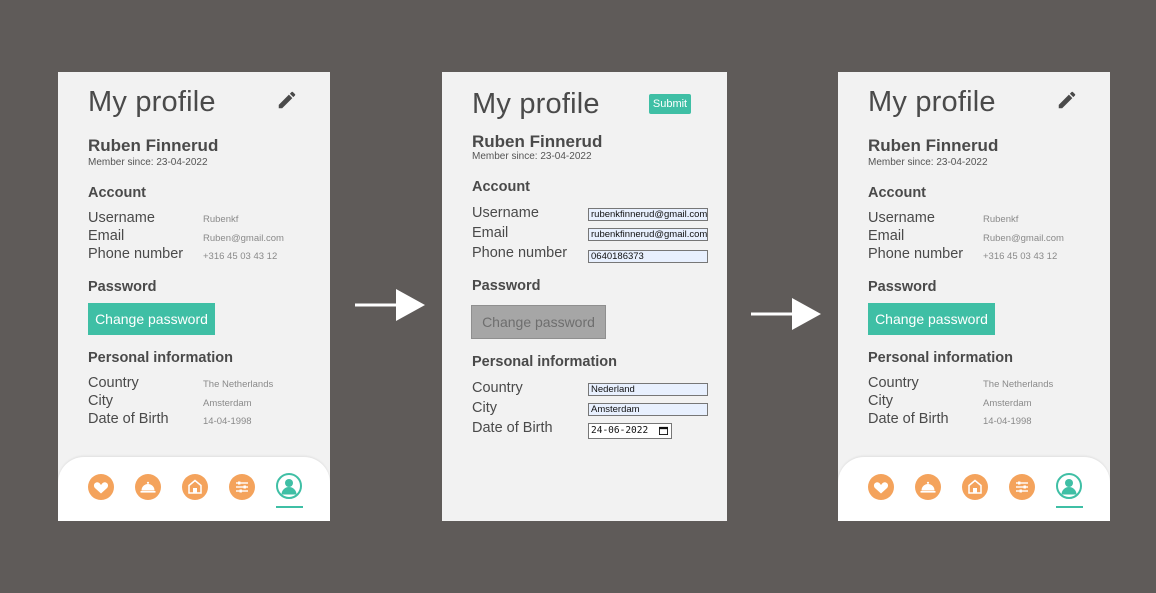 The width and height of the screenshot is (1156, 593). Describe the element at coordinates (648, 256) in the screenshot. I see `phone-input: 0640186373` at that location.